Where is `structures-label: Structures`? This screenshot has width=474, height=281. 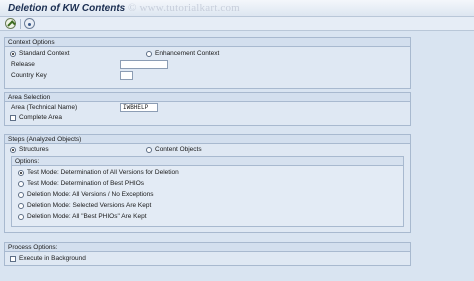
structures-label: Structures is located at coordinates (34, 149).